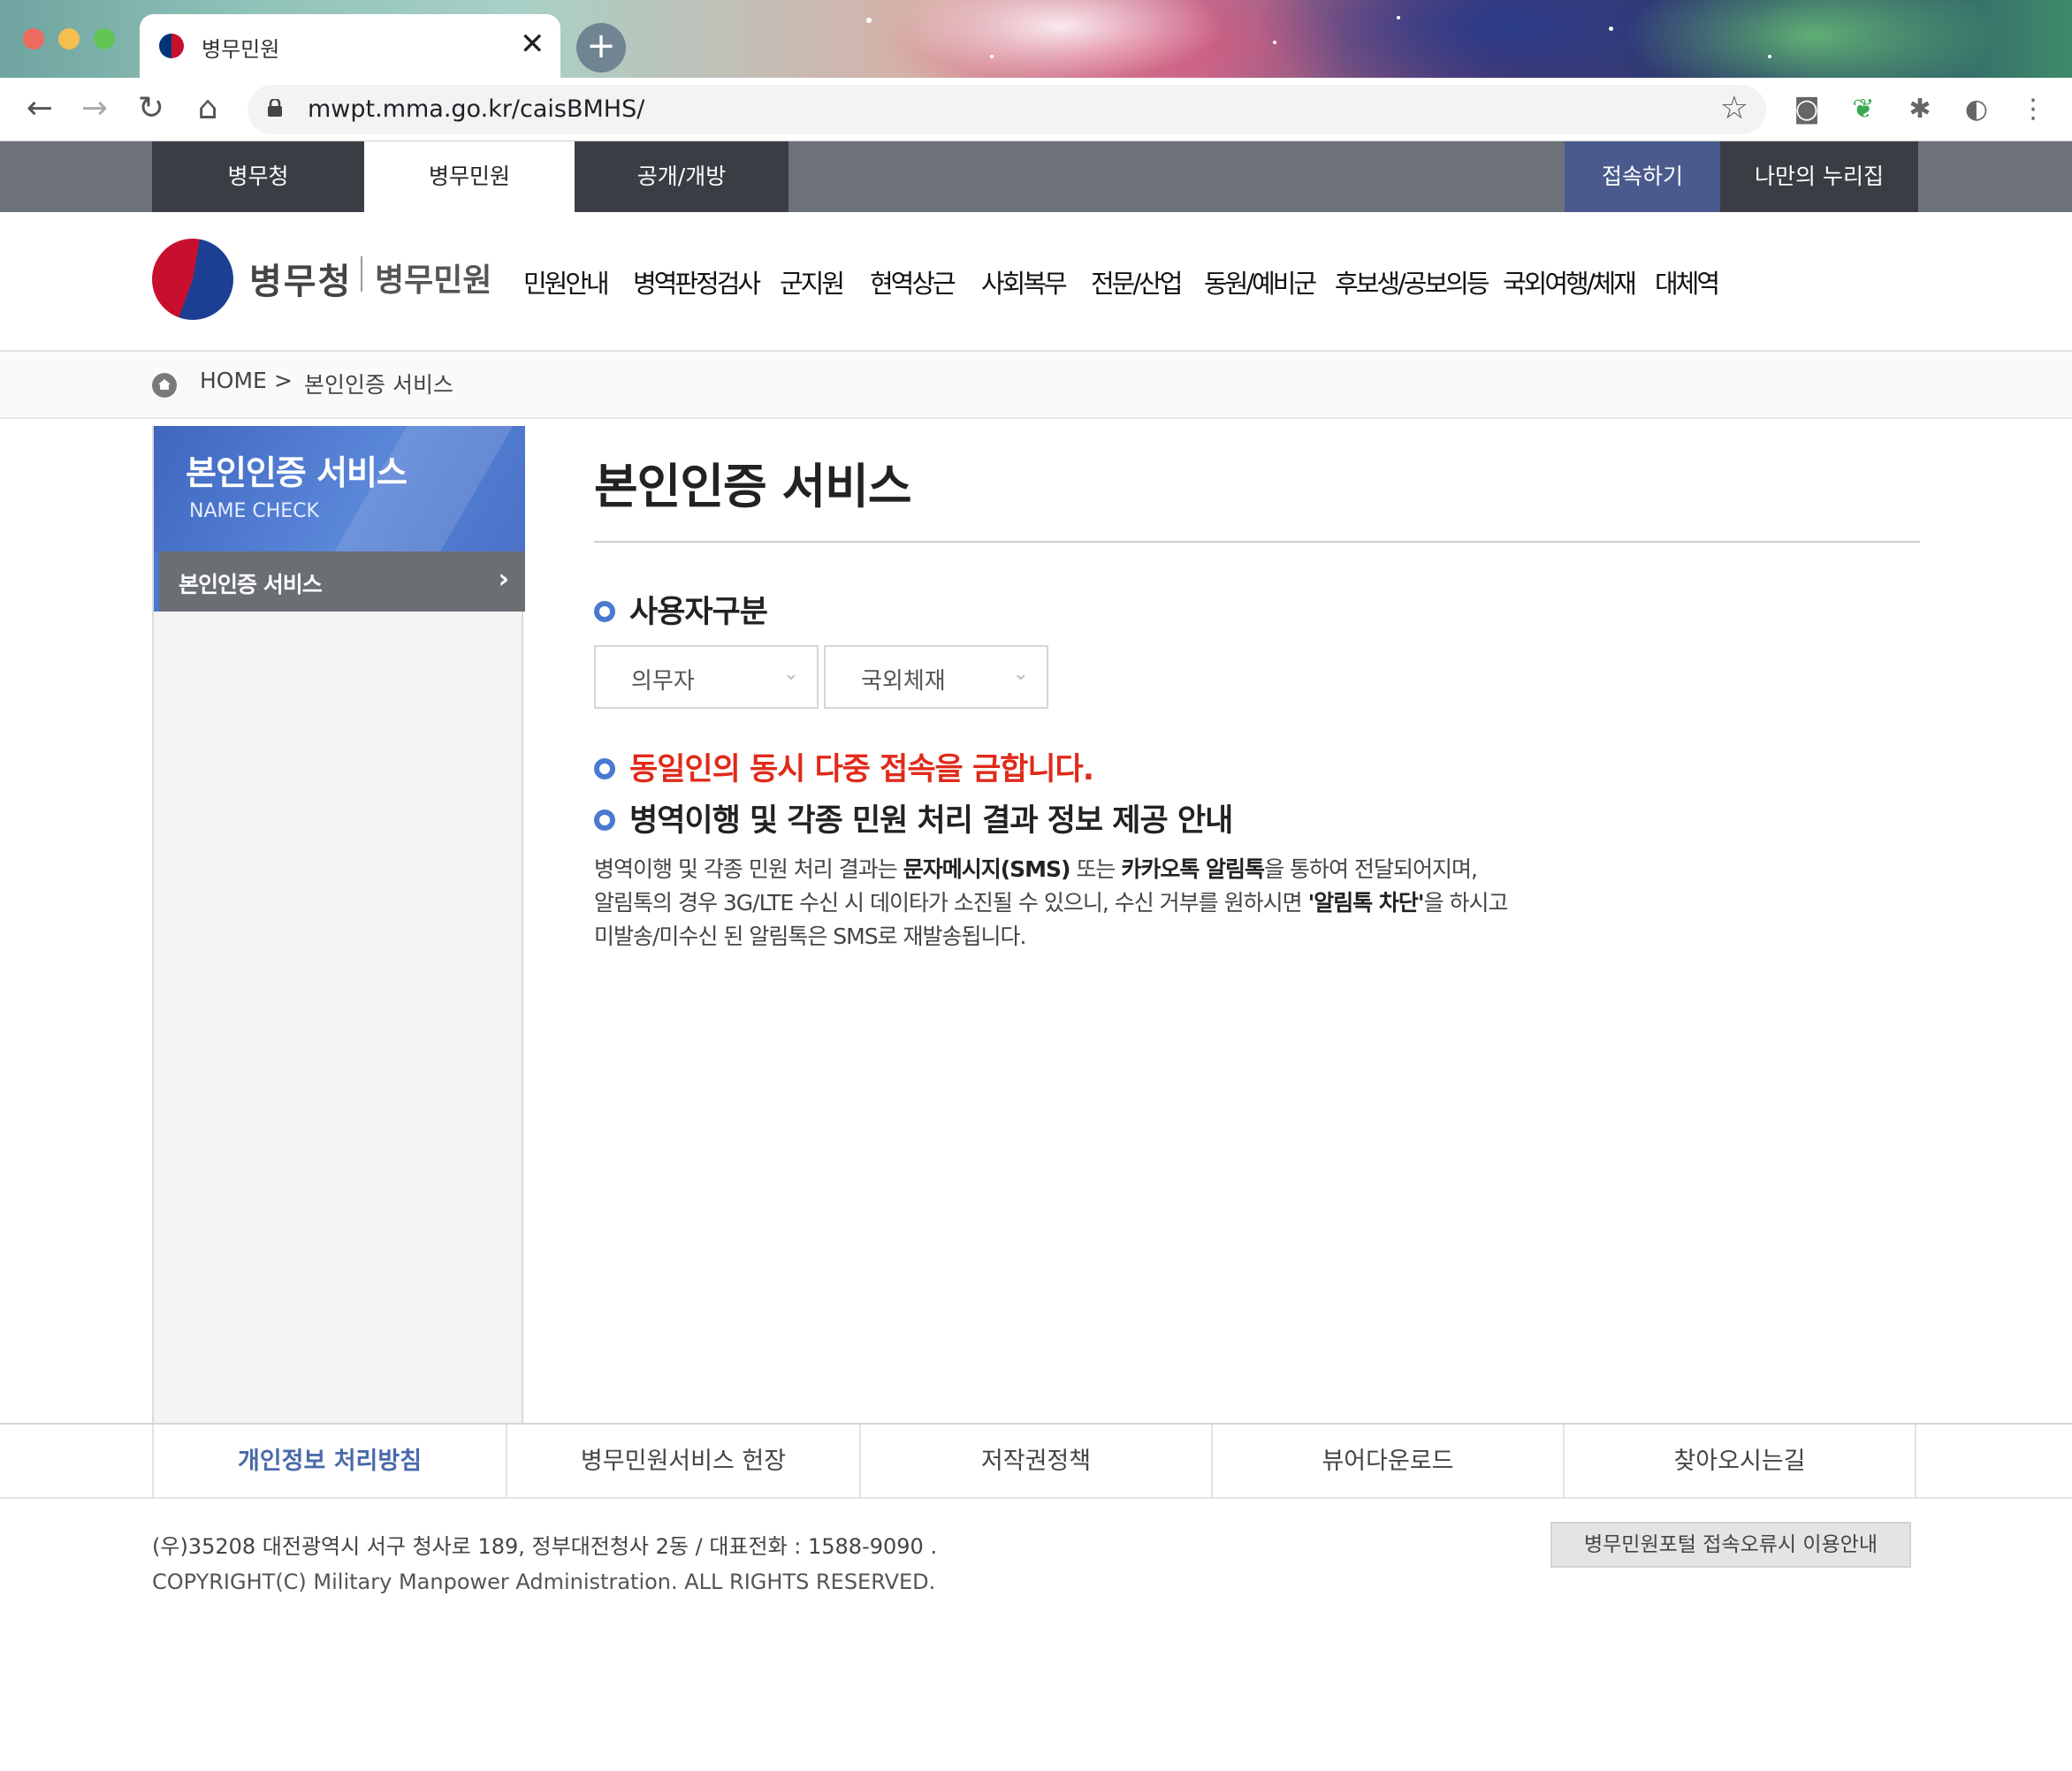 This screenshot has height=1771, width=2072. I want to click on sidebar-header: 본인인증 서비스 NAME CHECK, so click(339, 489).